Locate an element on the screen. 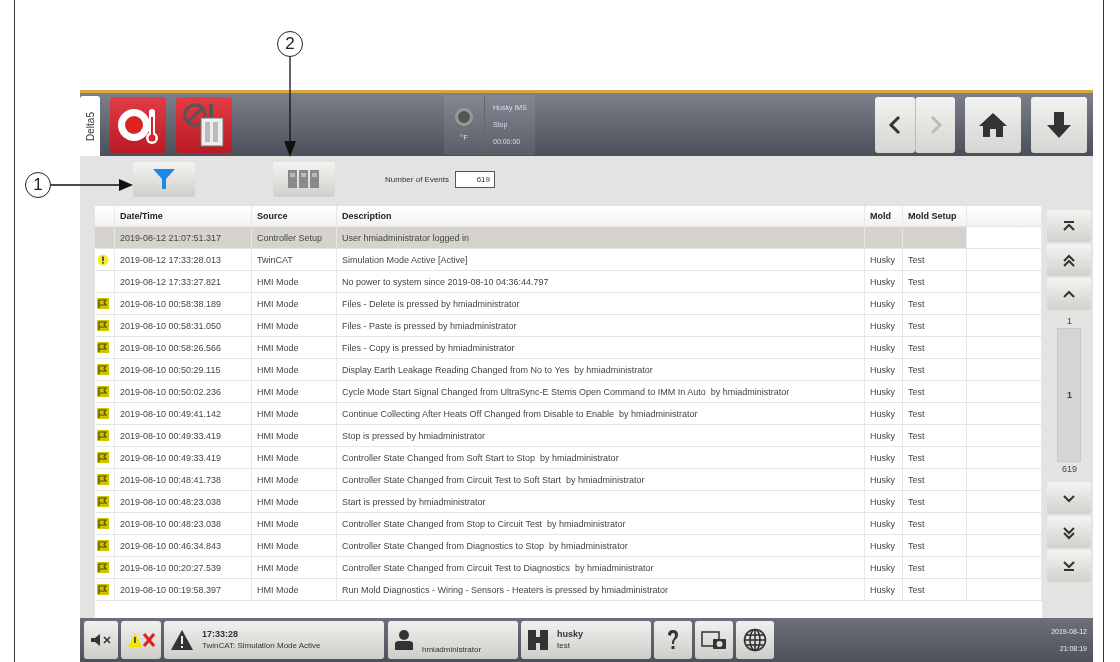  delta5-tab: Delta5 is located at coordinates (90, 126).